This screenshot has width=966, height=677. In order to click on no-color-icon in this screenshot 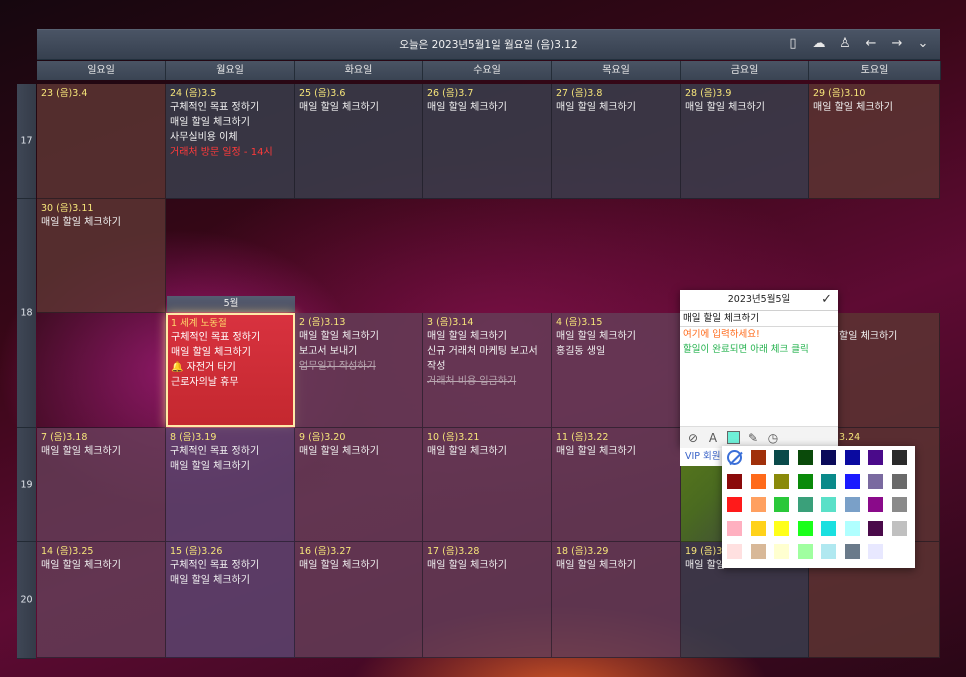, I will do `click(734, 457)`.